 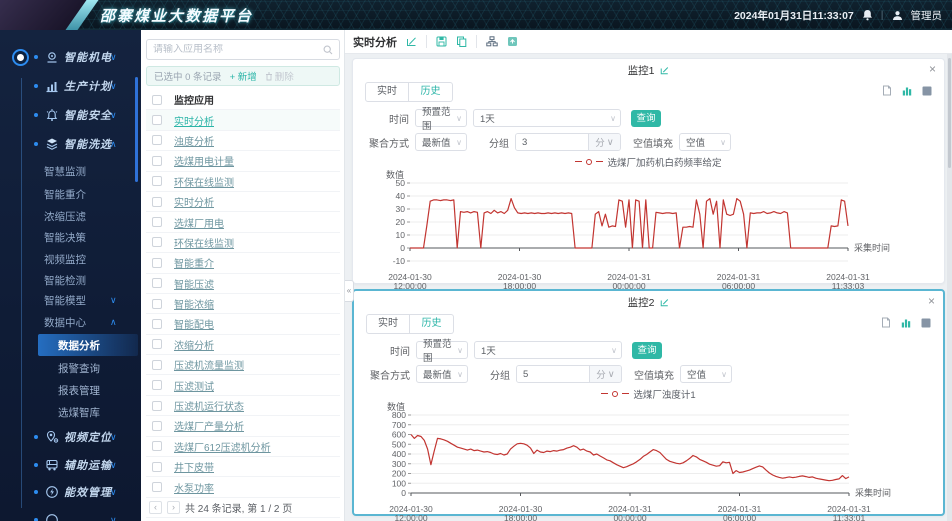 What do you see at coordinates (113, 322) in the screenshot?
I see `chevron-up-icon: ∧` at bounding box center [113, 322].